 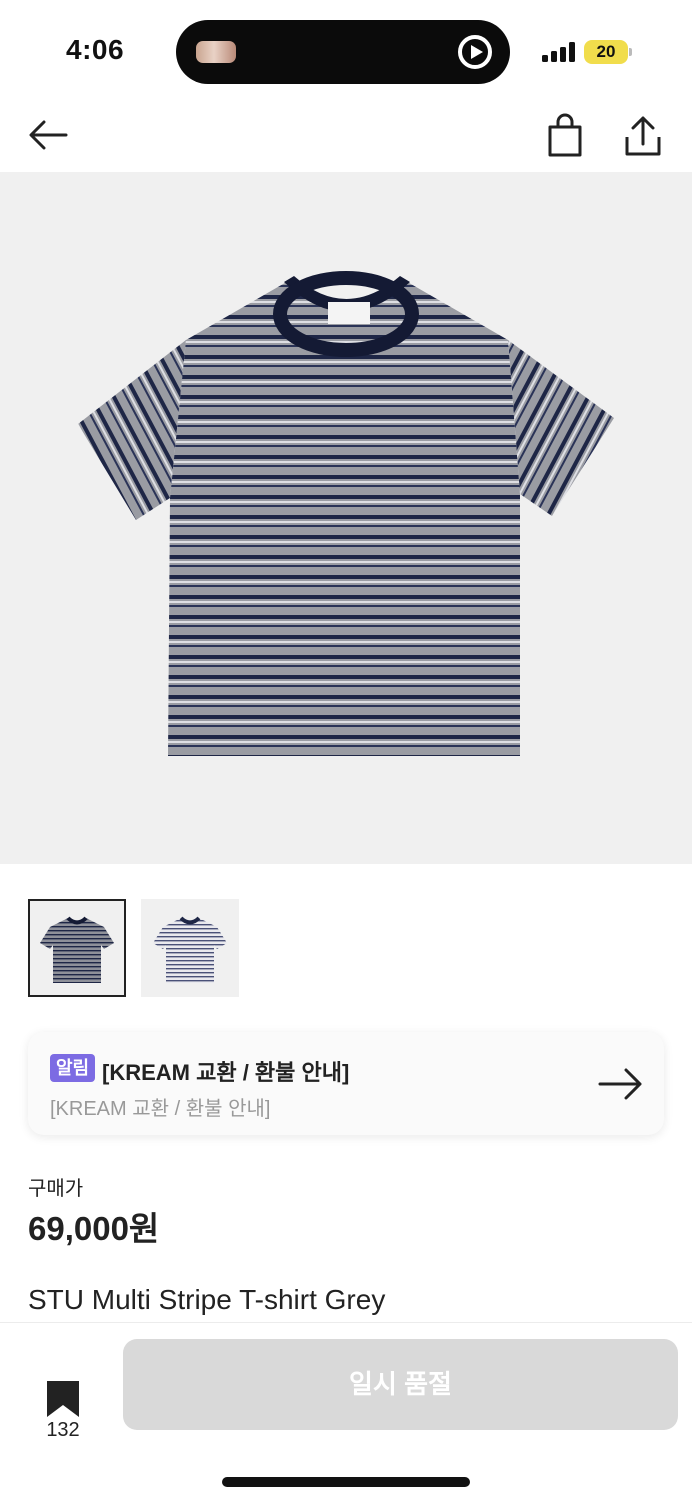 What do you see at coordinates (160, 1109) in the screenshot?
I see `notice-subtitle: [KREAM 교환 / 환불 안내]` at bounding box center [160, 1109].